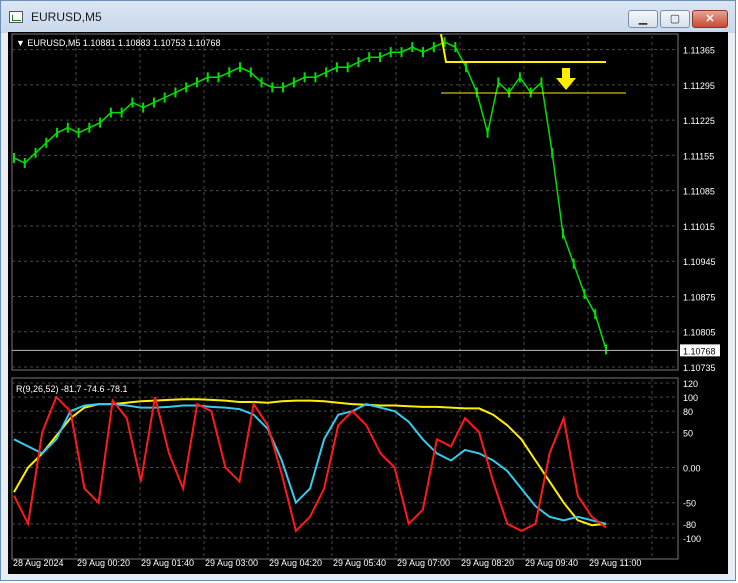 The width and height of the screenshot is (738, 583). Describe the element at coordinates (690, 398) in the screenshot. I see `indicator-tick-label: 100` at that location.